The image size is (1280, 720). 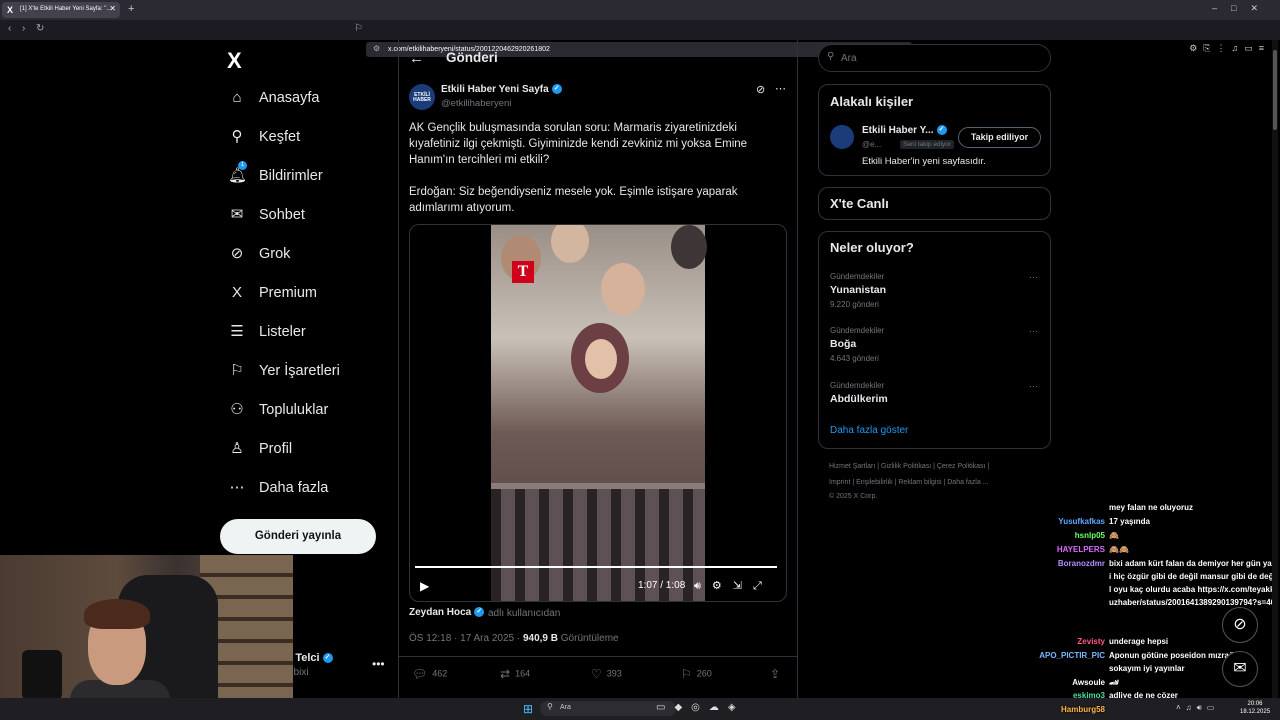 What do you see at coordinates (924, 161) in the screenshot?
I see `related-bio: Etkili Haber'in yeni sayfasıdır.` at bounding box center [924, 161].